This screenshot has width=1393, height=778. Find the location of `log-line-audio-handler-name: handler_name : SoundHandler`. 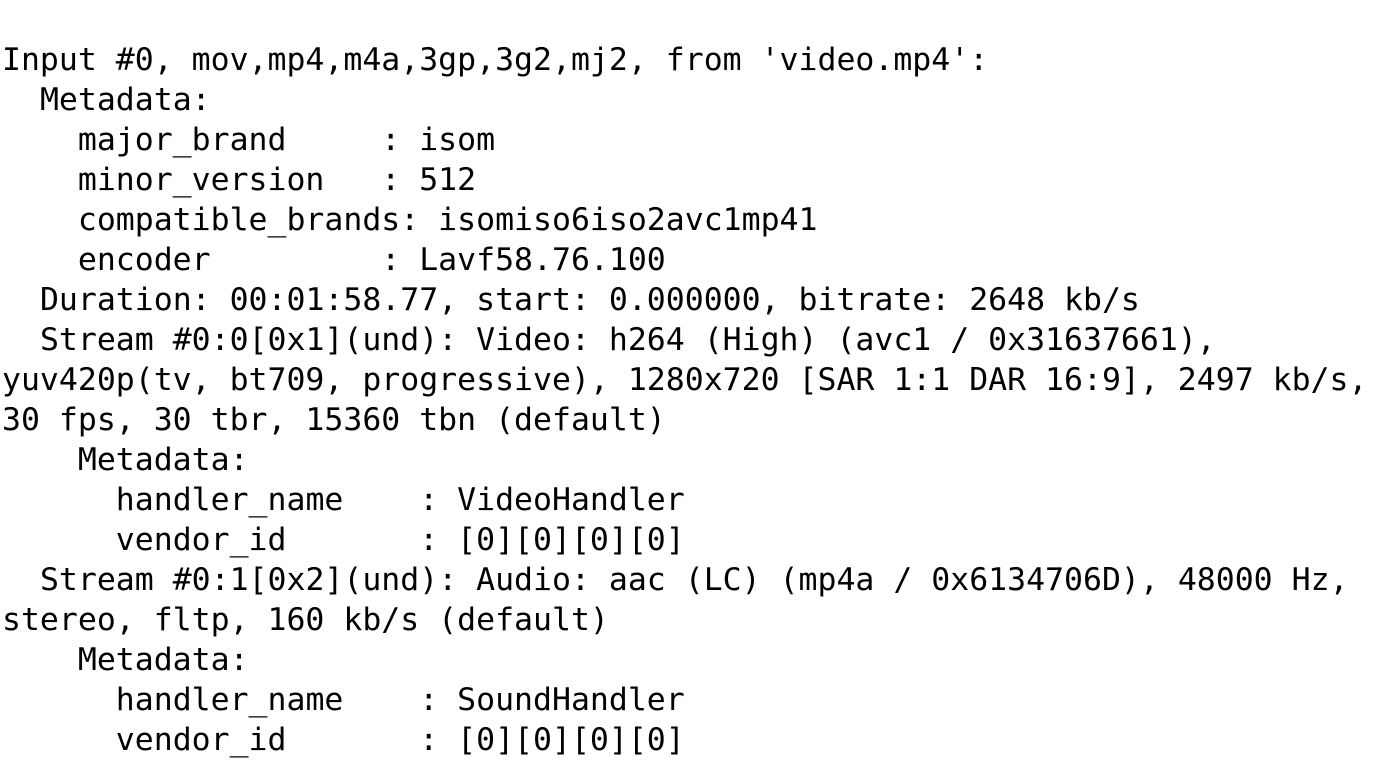

log-line-audio-handler-name: handler_name : SoundHandler is located at coordinates (343, 699).